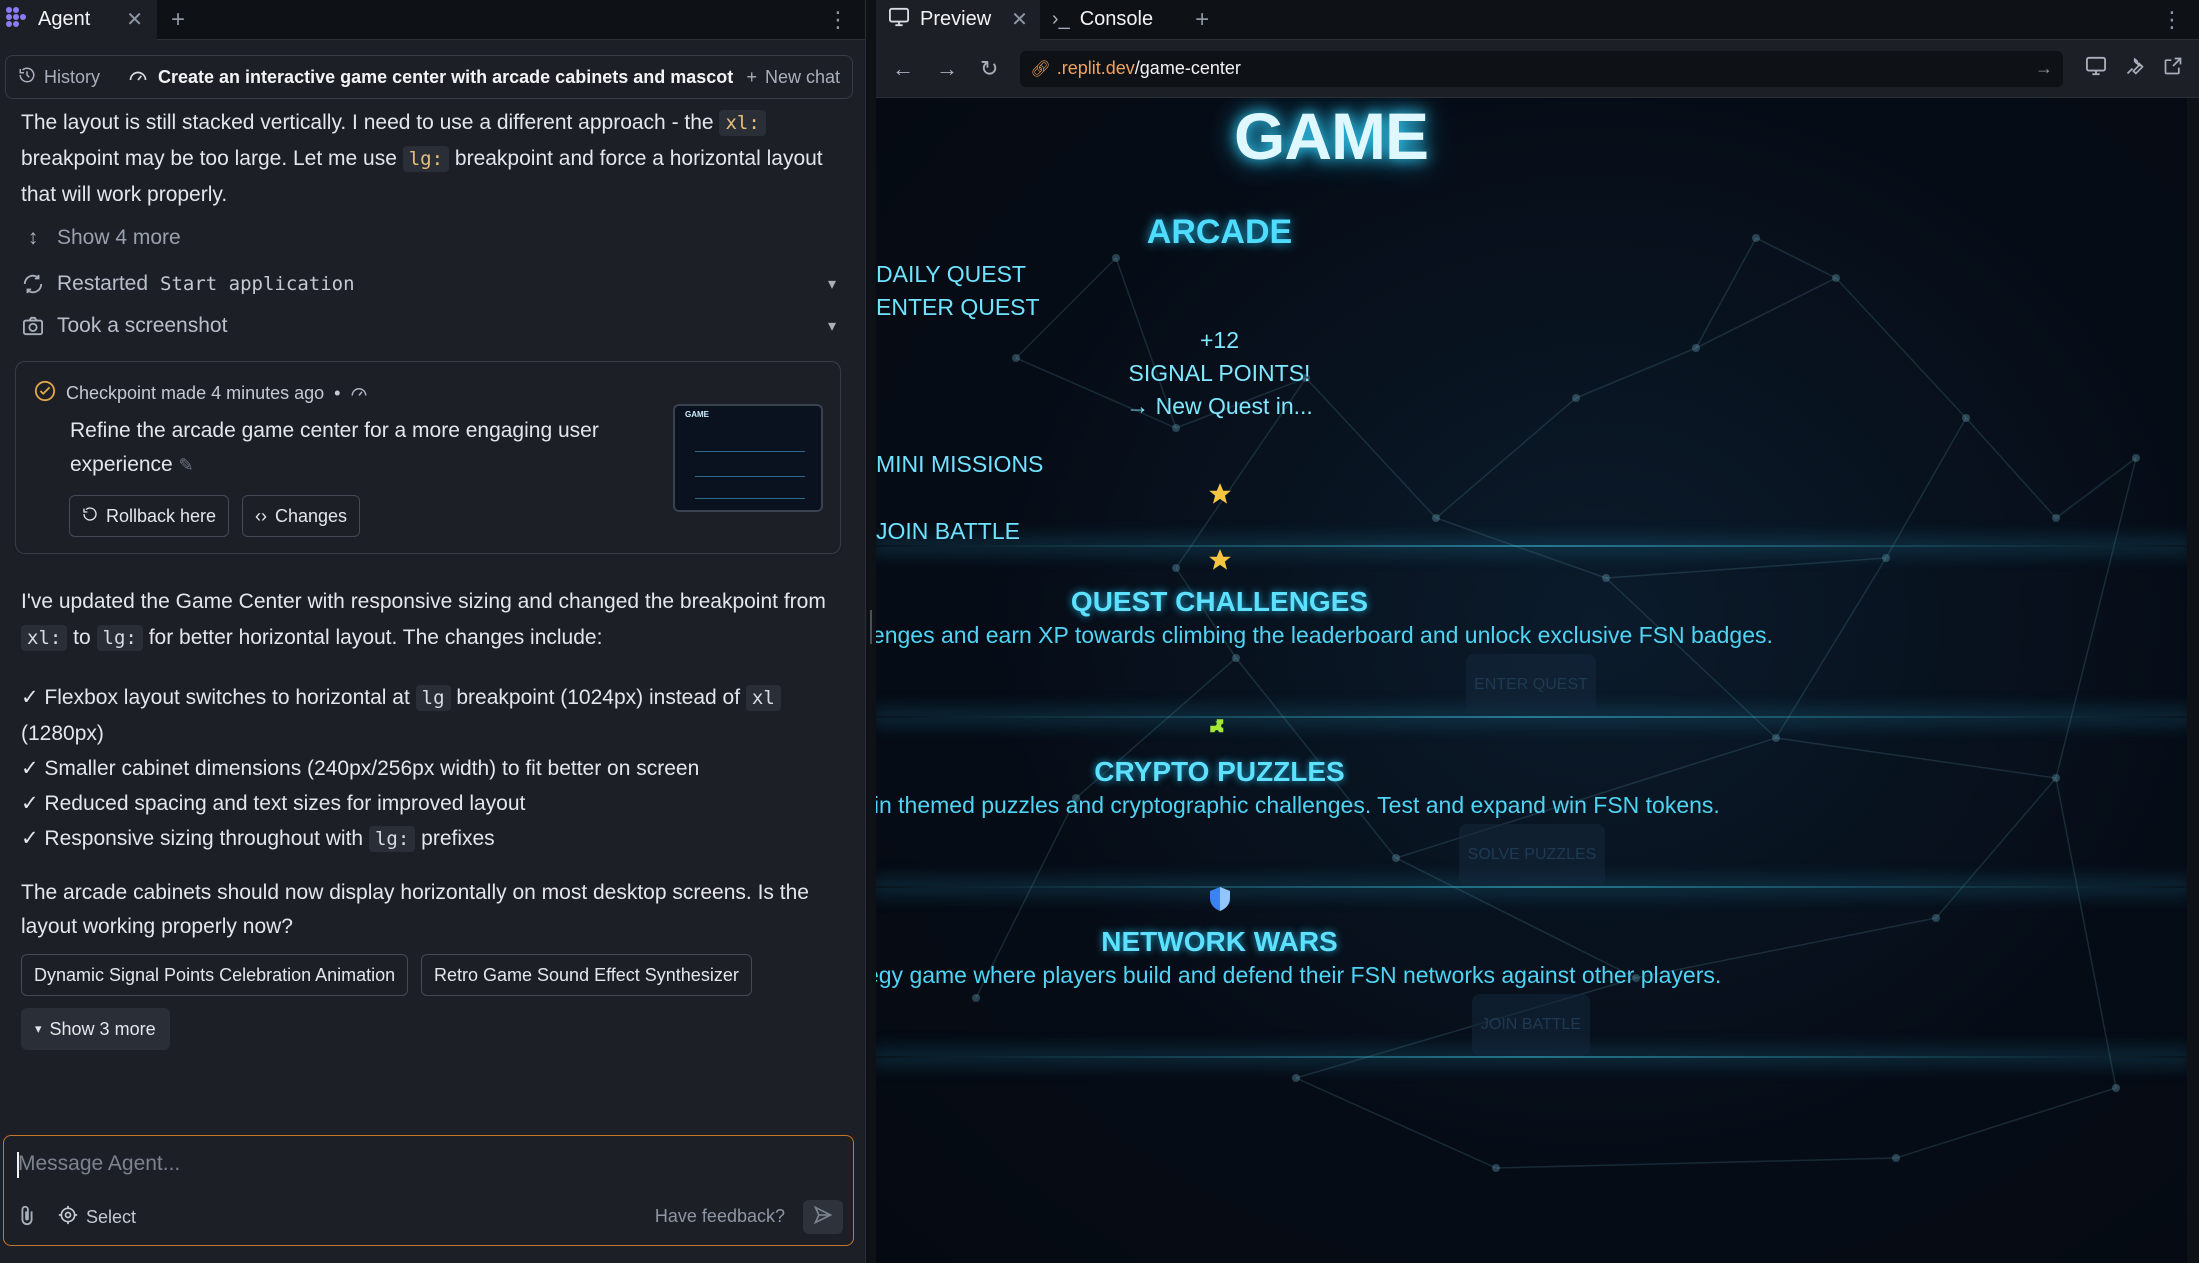 The image size is (2199, 1263). I want to click on message-composer: Message Agent... Select Have feedback?, so click(428, 1190).